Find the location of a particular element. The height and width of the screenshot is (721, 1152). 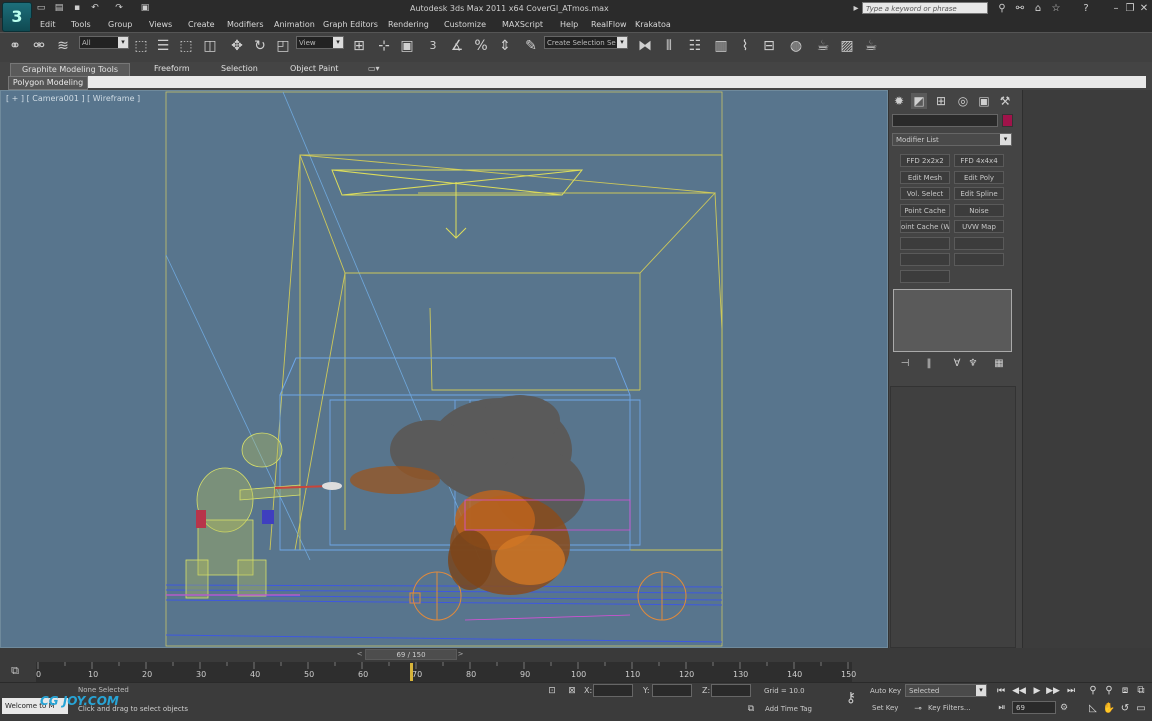

zoom-icon: ⚲ is located at coordinates (1093, 691).